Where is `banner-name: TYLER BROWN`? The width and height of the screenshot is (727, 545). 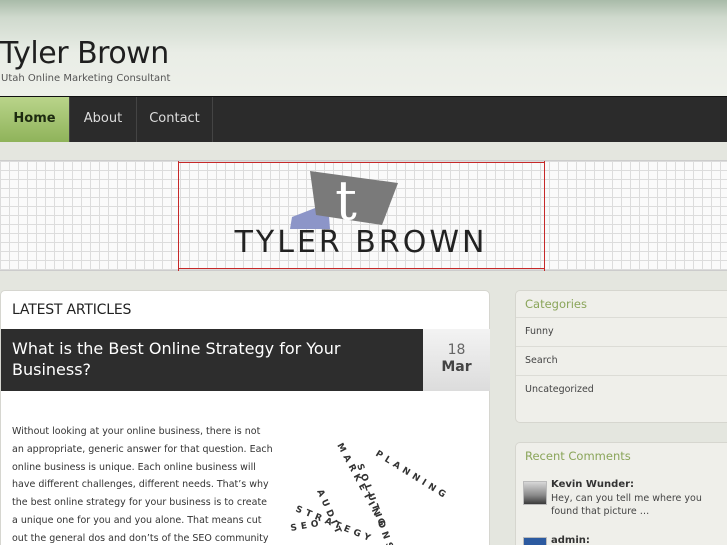
banner-name: TYLER BROWN is located at coordinates (361, 242).